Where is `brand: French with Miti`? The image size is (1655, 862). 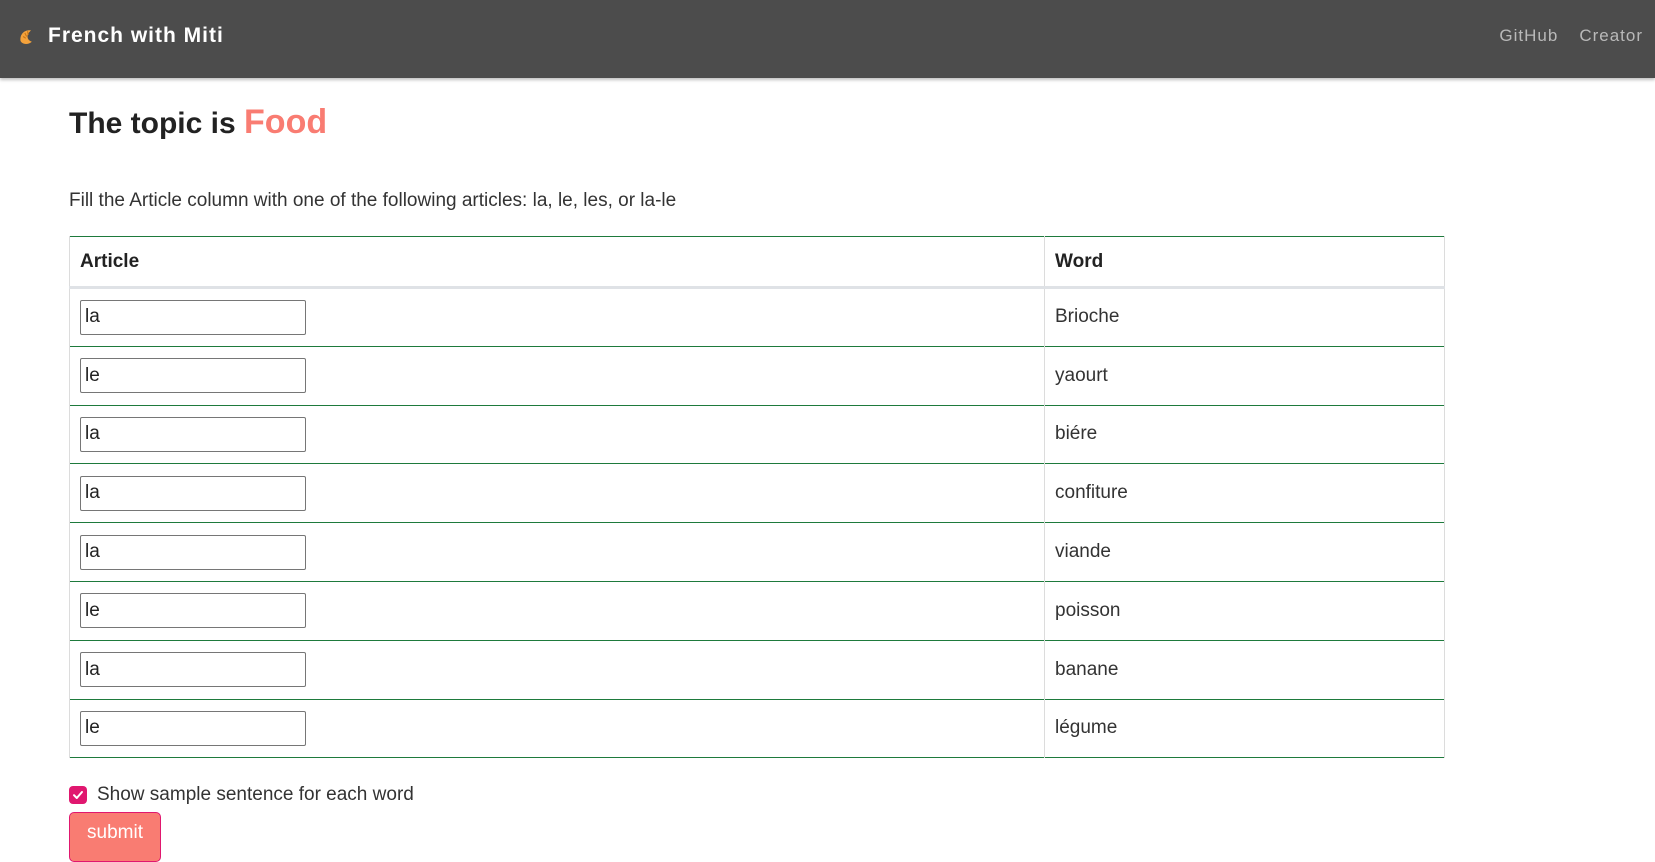
brand: French with Miti is located at coordinates (120, 36).